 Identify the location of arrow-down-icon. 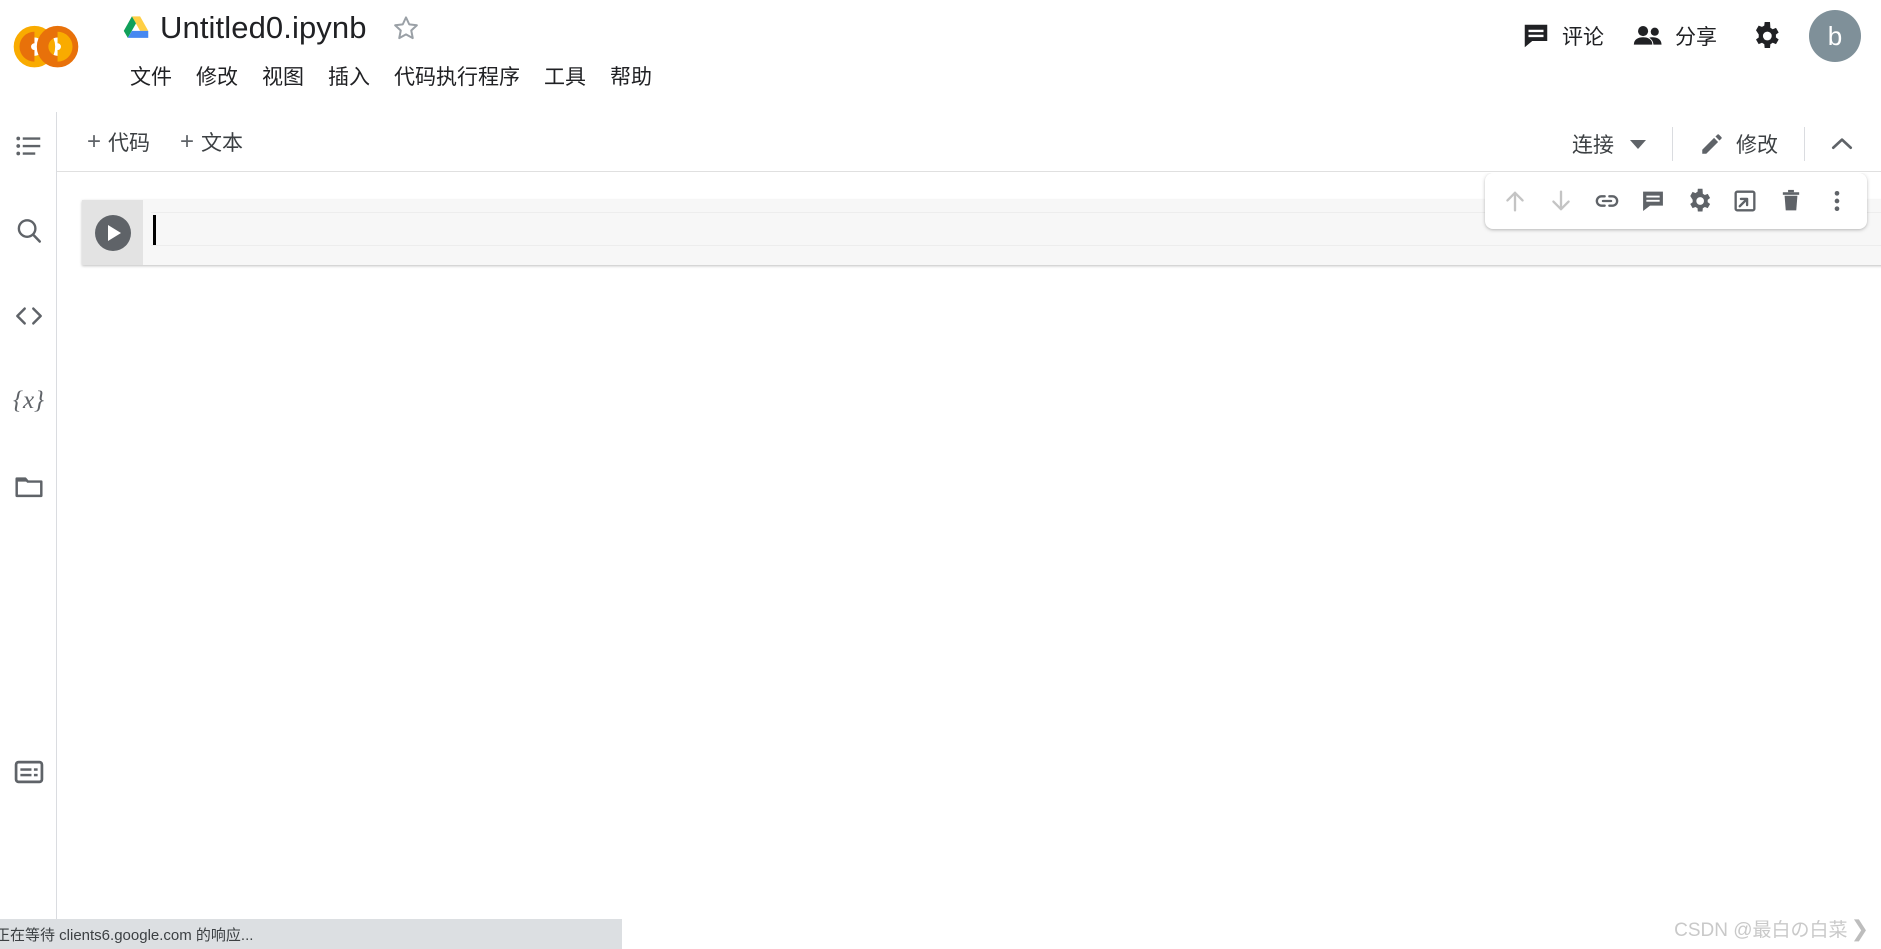
(1561, 200).